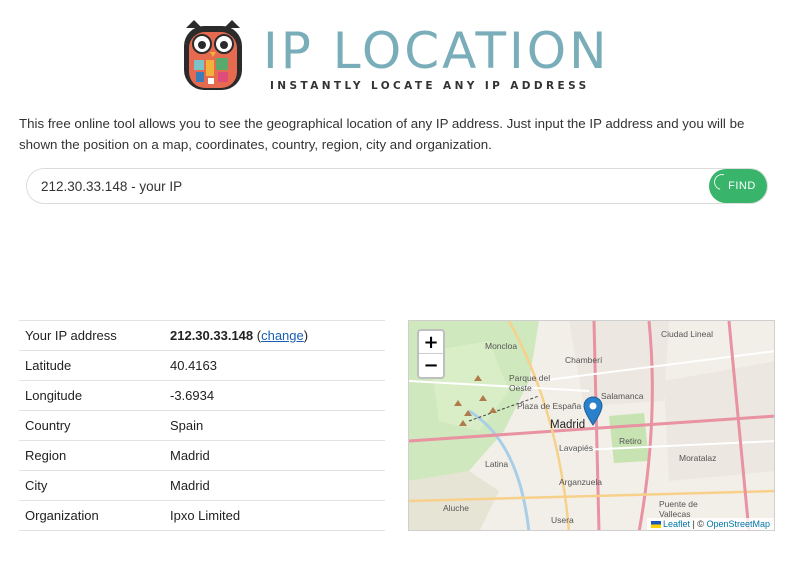 This screenshot has height=576, width=800. I want to click on row-label: Country, so click(91, 425).